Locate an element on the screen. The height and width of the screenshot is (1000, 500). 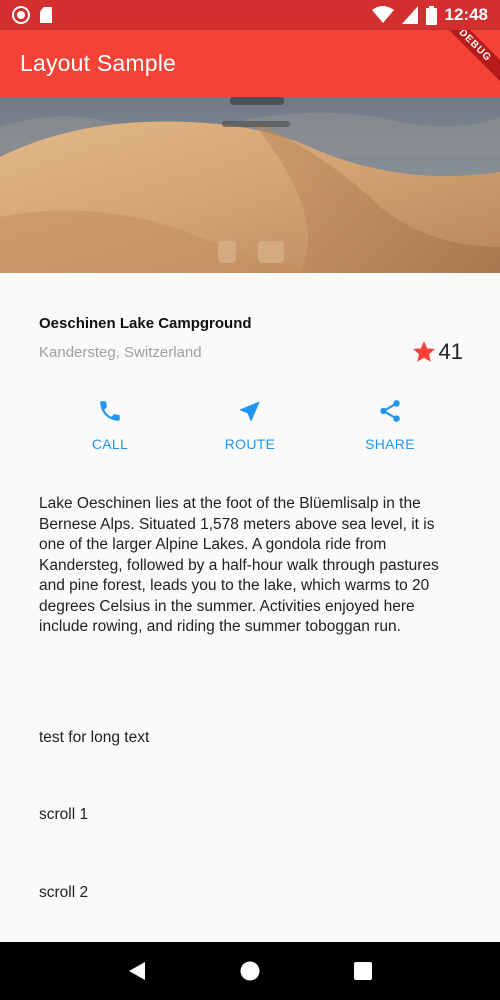
back-button is located at coordinates (137, 971).